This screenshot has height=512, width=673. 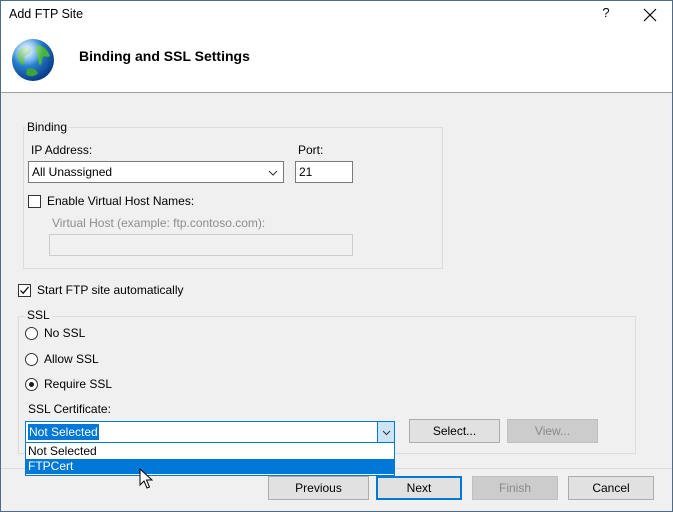 I want to click on allow-ssl-radio, so click(x=31, y=359).